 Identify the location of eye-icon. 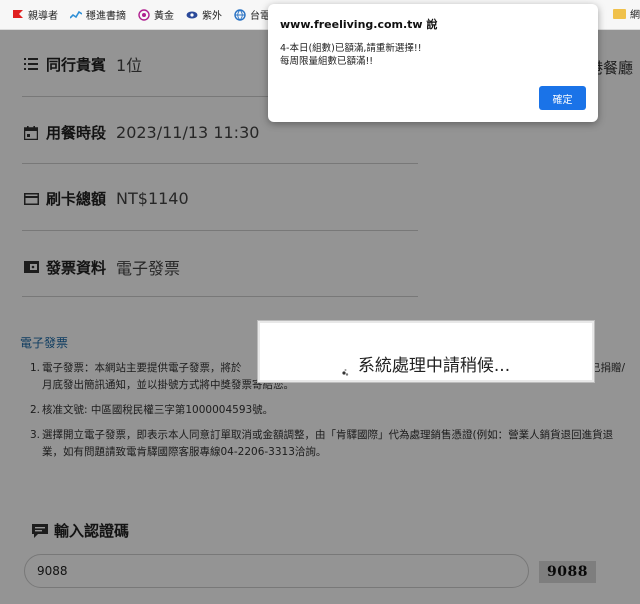
(192, 14).